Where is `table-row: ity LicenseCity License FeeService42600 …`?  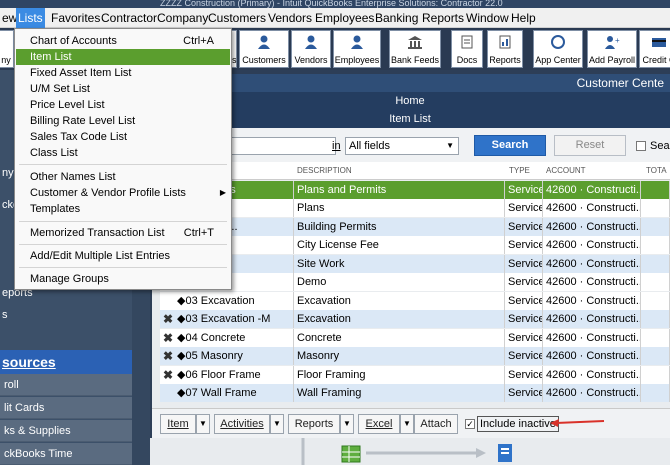 table-row: ity LicenseCity License FeeService42600 … is located at coordinates (415, 245).